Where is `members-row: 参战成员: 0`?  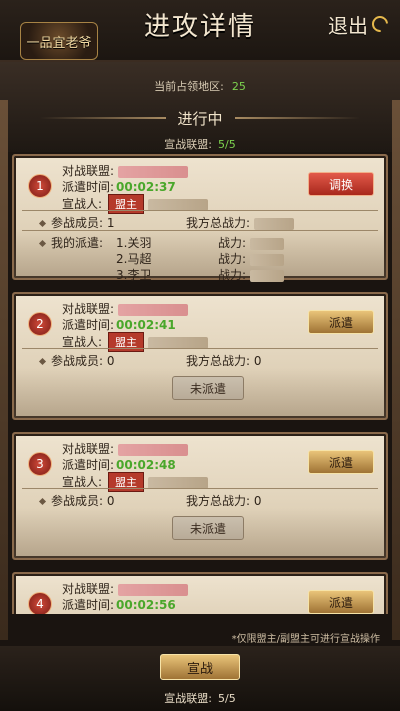 members-row: 参战成员: 0 is located at coordinates (76, 500).